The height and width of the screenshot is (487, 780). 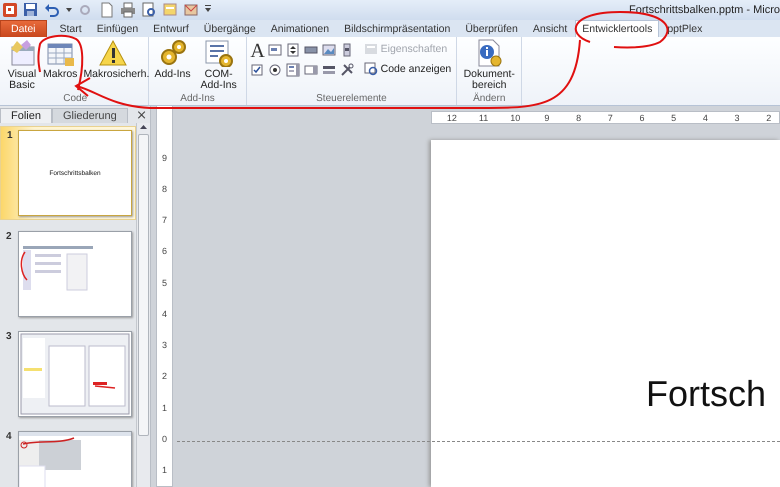 I want to click on slide-number: 4, so click(x=9, y=436).